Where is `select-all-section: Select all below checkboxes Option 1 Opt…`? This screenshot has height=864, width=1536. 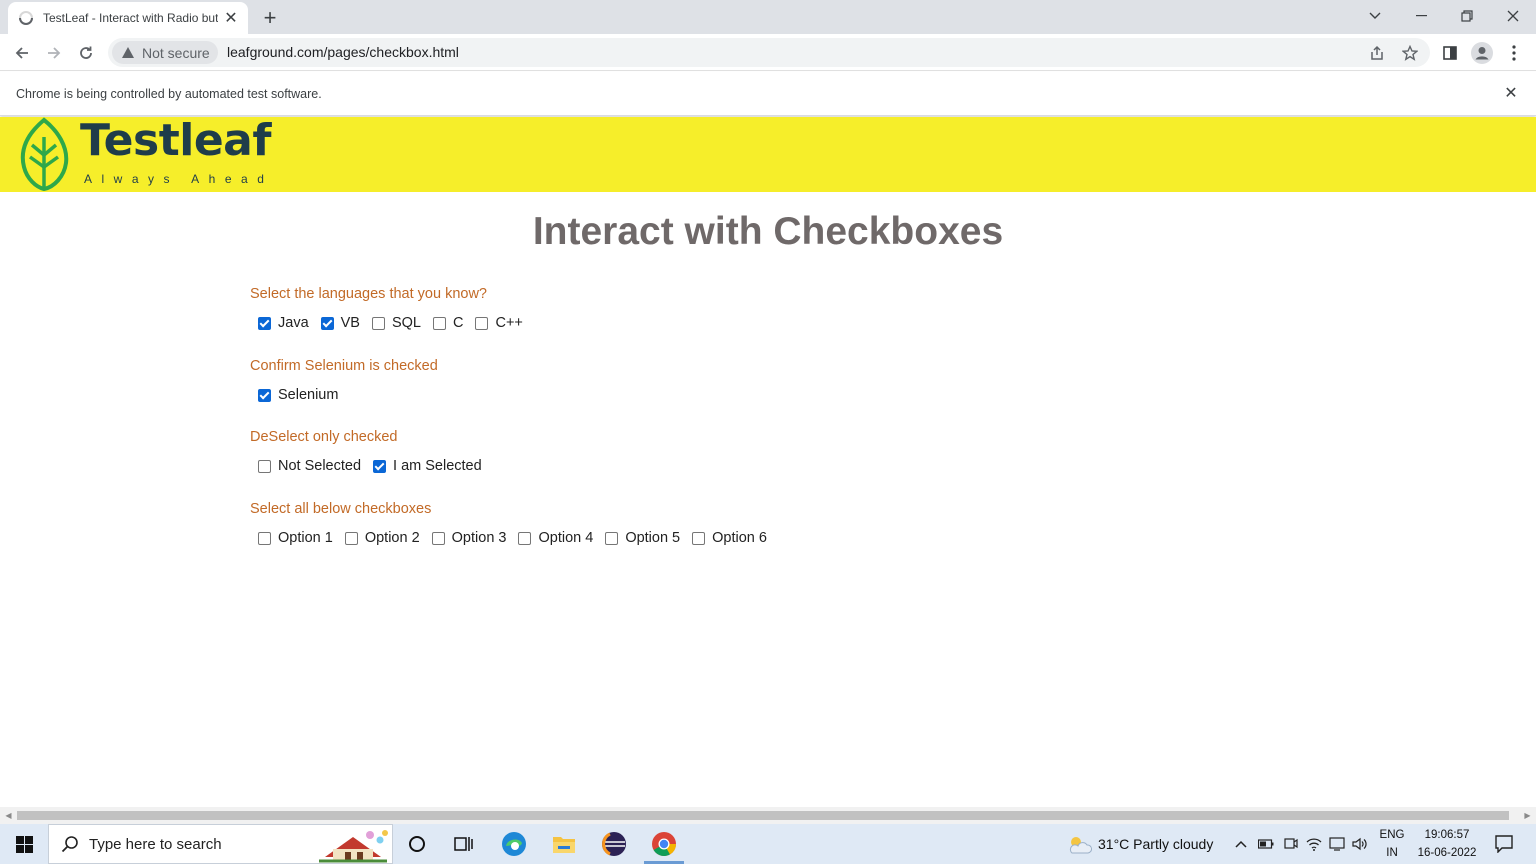 select-all-section: Select all below checkboxes Option 1 Opt… is located at coordinates (514, 523).